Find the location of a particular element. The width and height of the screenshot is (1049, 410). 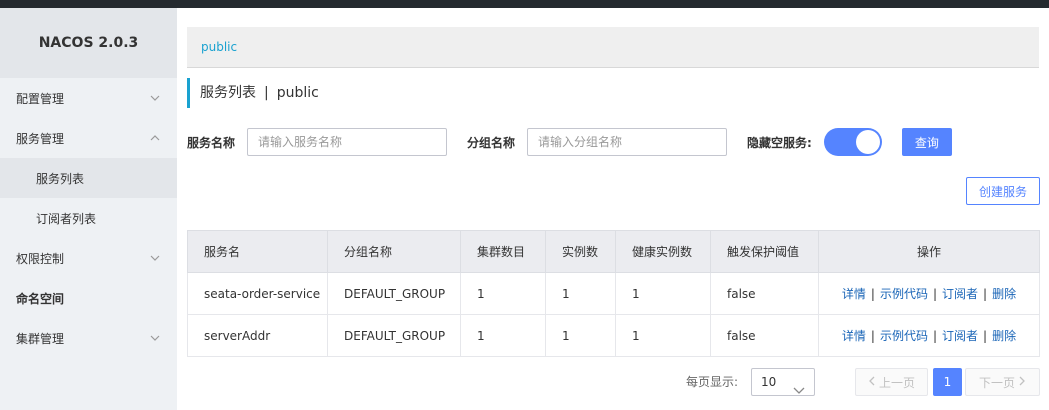

sidebar-item-service: 服务管理 is located at coordinates (88, 138).